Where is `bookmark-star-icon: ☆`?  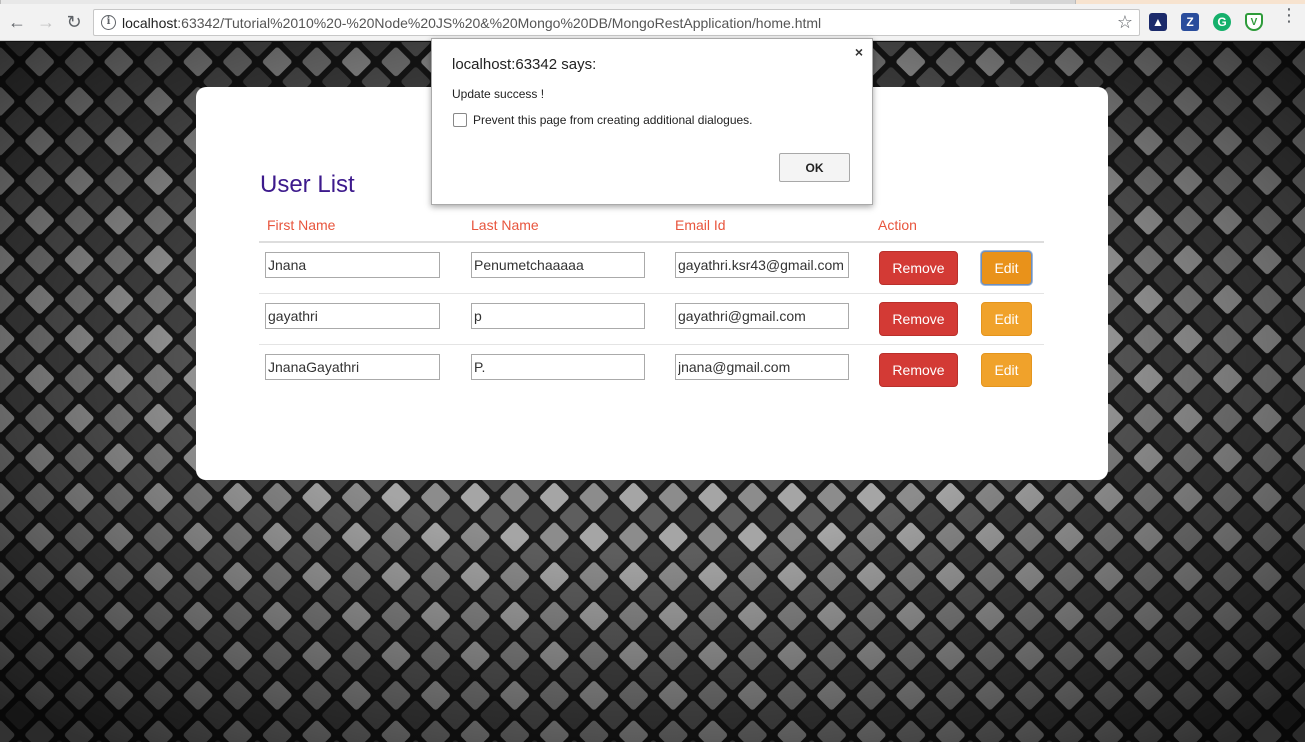
bookmark-star-icon: ☆ is located at coordinates (1125, 22).